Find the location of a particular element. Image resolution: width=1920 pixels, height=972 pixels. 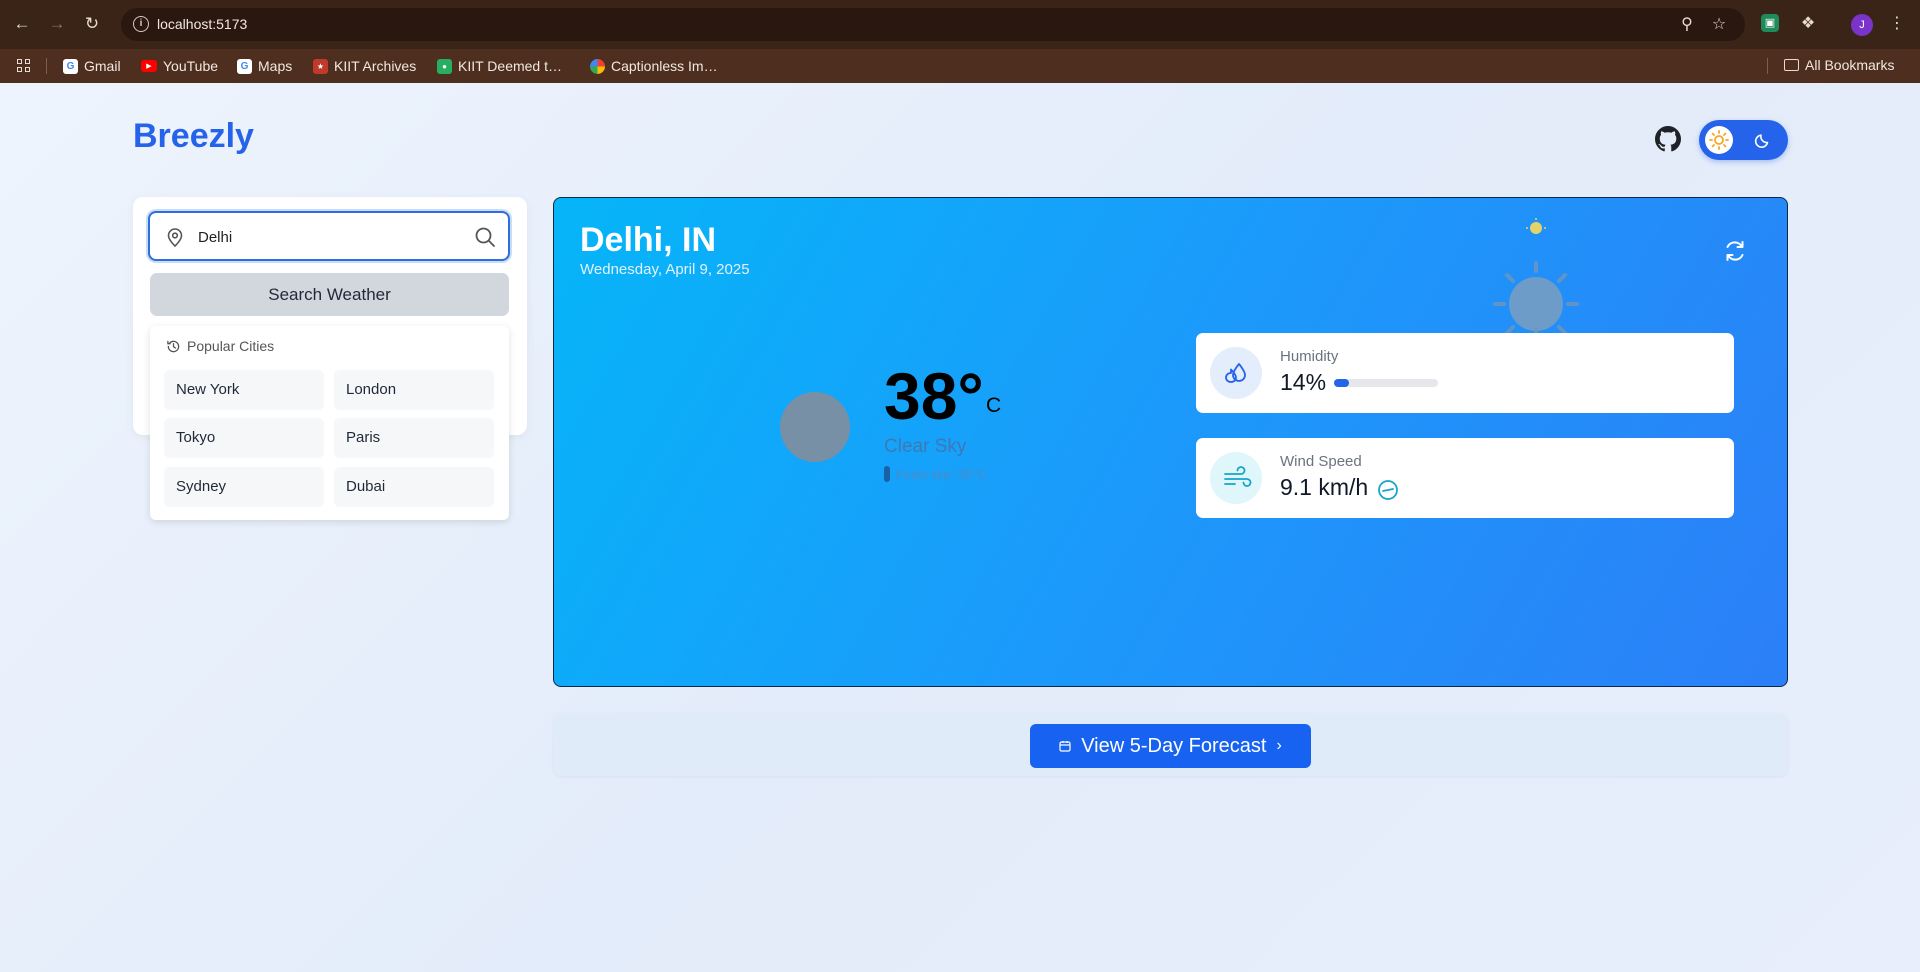

search-box is located at coordinates (329, 236).